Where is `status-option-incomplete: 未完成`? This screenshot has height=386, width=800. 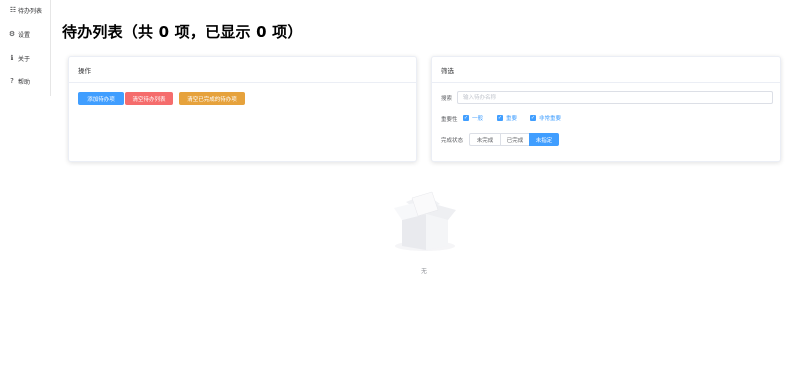
status-option-incomplete: 未完成 is located at coordinates (485, 139).